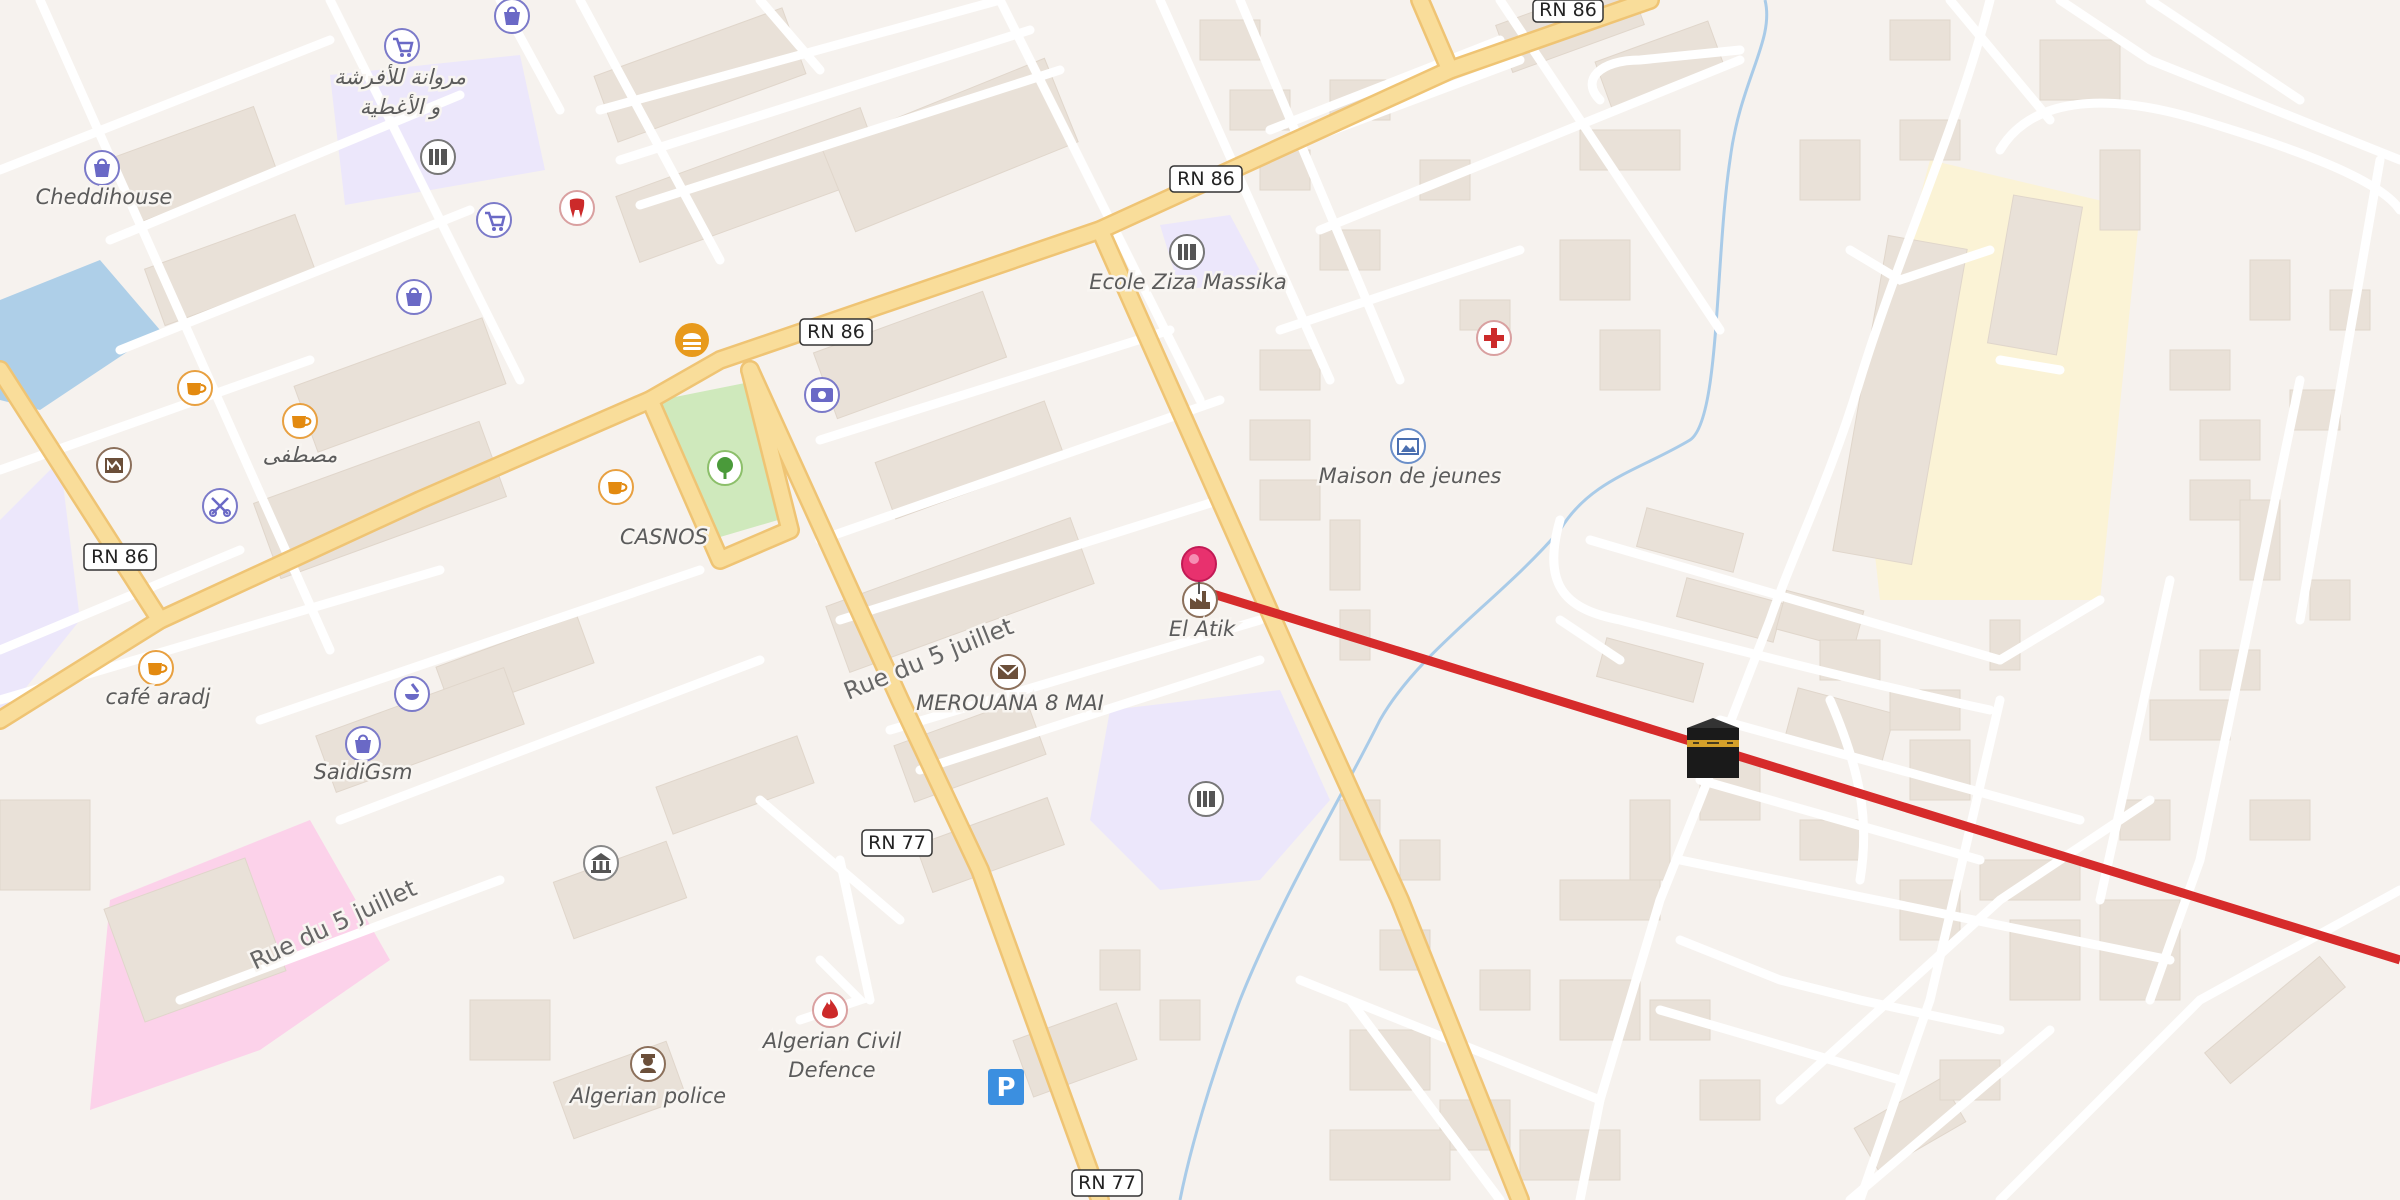 The width and height of the screenshot is (2400, 1200). Describe the element at coordinates (220, 506) in the screenshot. I see `hairdresser-icon` at that location.